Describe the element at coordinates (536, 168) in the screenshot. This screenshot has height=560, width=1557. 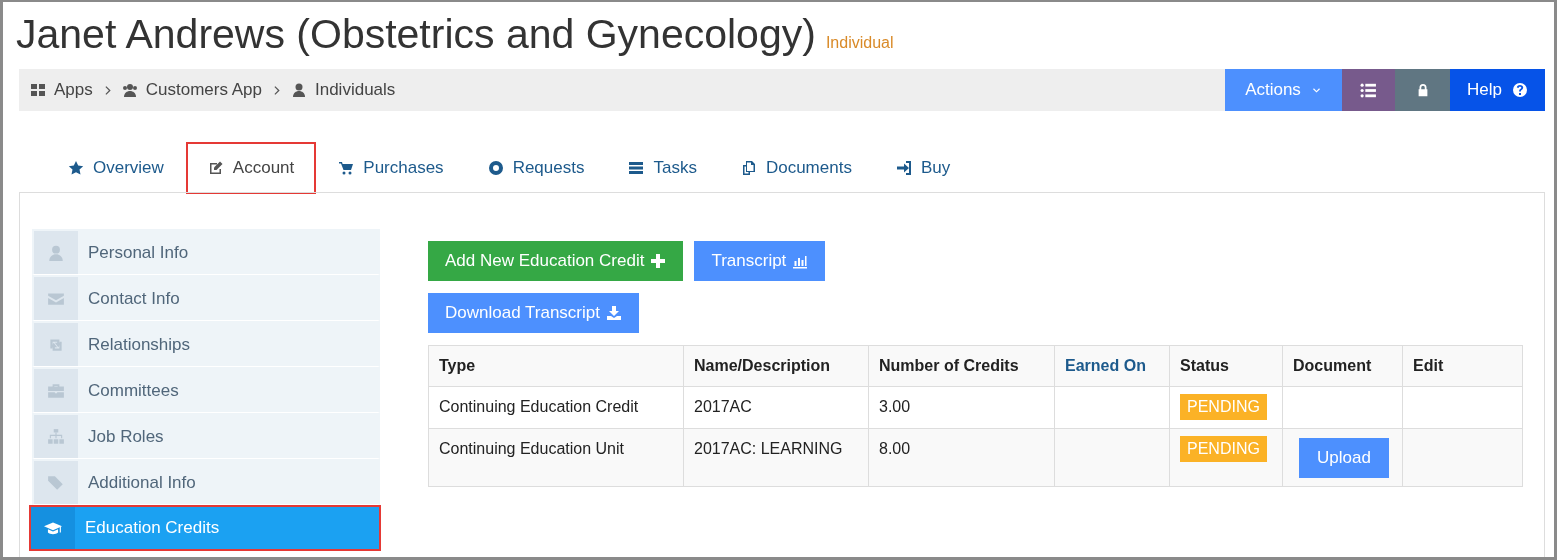
I see `tab: Requests` at that location.